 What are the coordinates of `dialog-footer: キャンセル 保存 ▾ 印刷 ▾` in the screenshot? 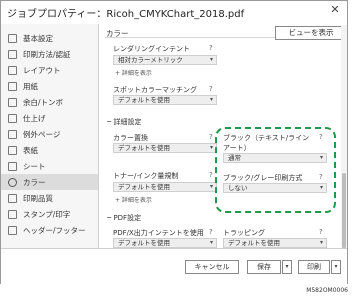 It's located at (174, 266).